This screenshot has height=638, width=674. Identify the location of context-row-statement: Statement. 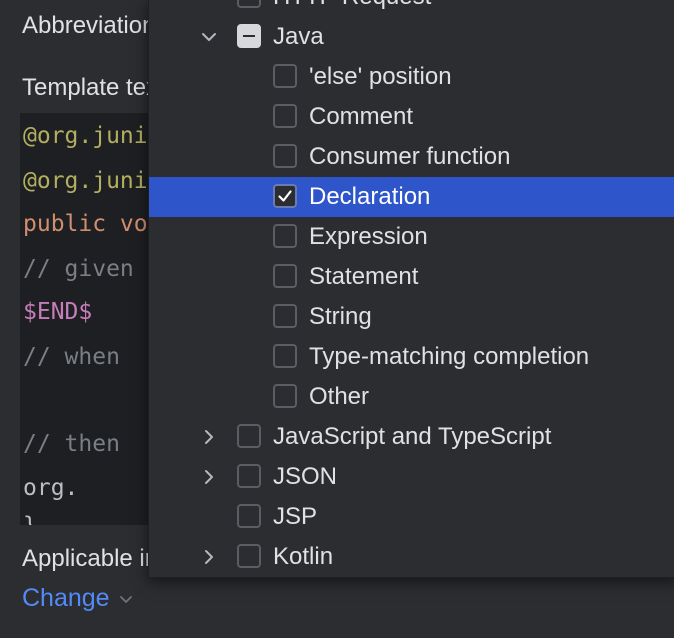
(411, 277).